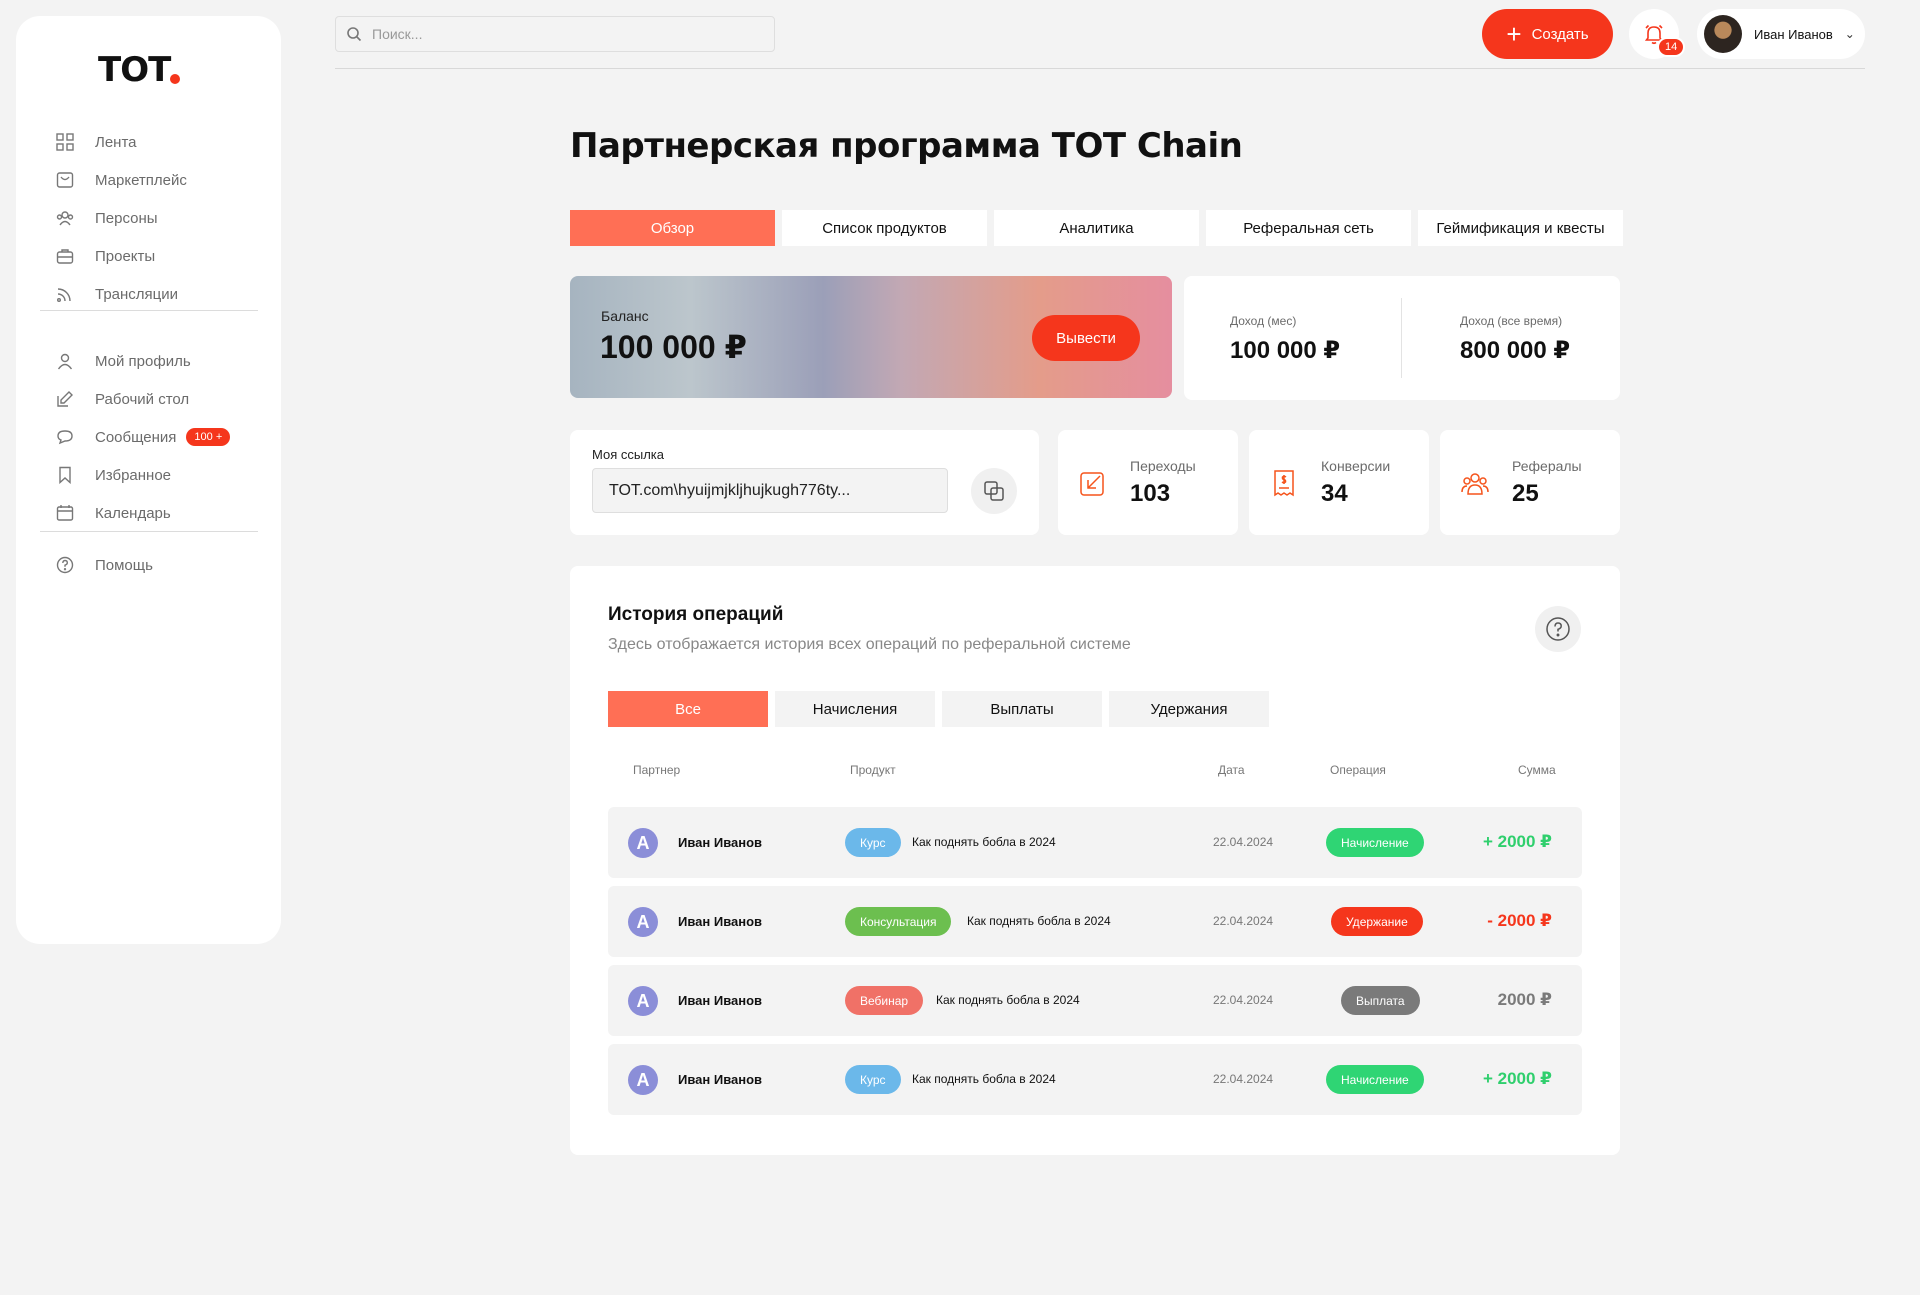 This screenshot has height=1295, width=1920. Describe the element at coordinates (672, 228) in the screenshot. I see `tab-overview: Обзор` at that location.